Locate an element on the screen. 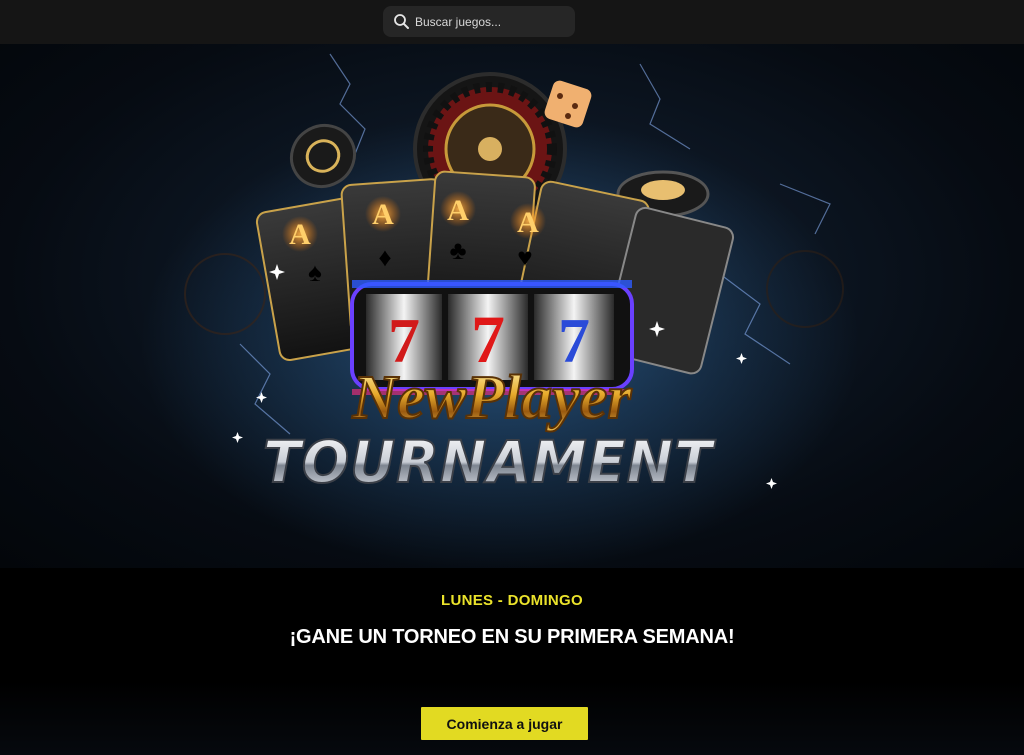 The image size is (1024, 755). card-suit-2: ♦ is located at coordinates (384, 257).